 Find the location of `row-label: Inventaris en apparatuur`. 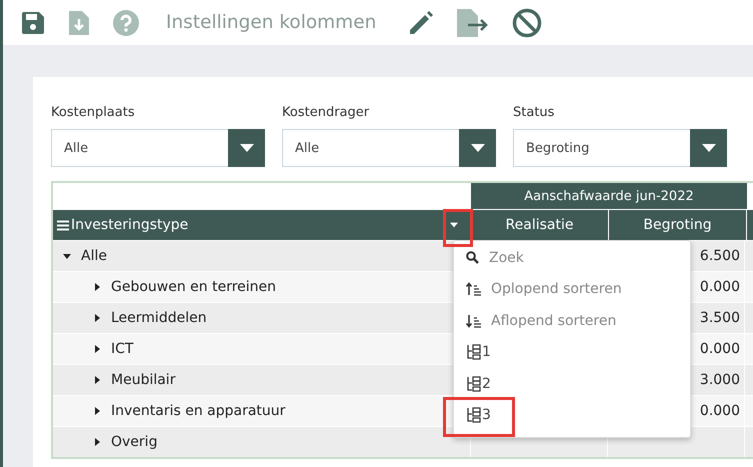

row-label: Inventaris en apparatuur is located at coordinates (198, 411).